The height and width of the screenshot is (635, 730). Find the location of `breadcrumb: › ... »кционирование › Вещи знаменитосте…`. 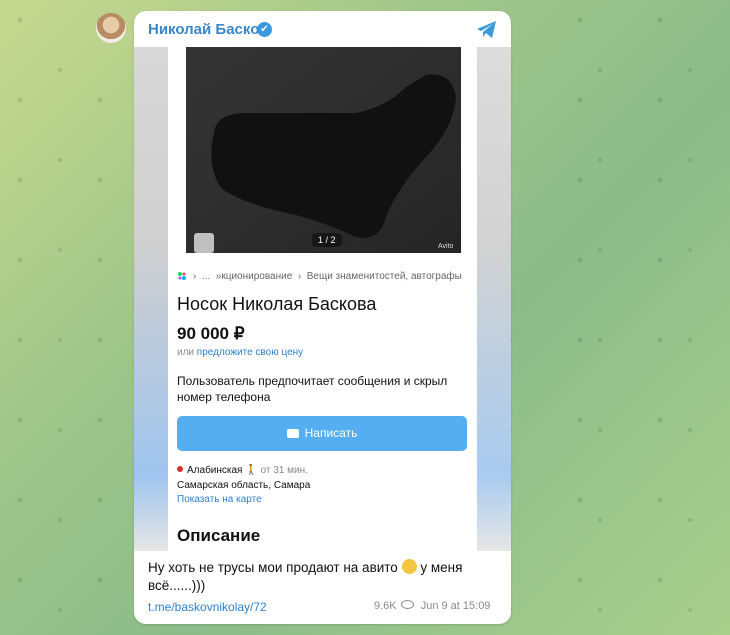

breadcrumb: › ... »кционирование › Вещи знаменитосте… is located at coordinates (319, 276).